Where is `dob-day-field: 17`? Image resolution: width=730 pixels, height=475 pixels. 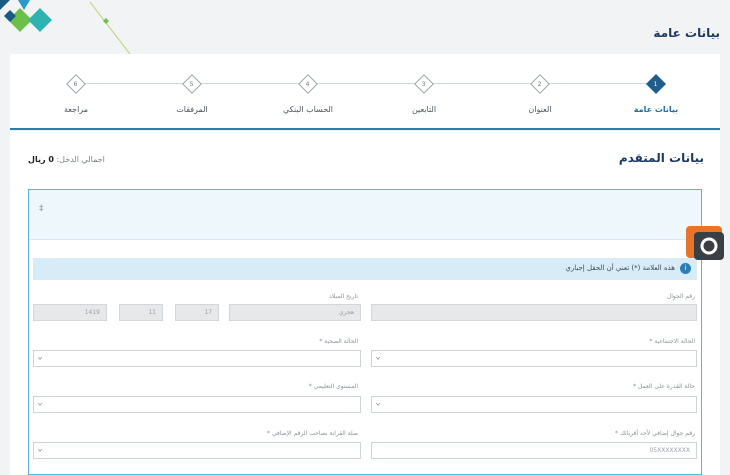
dob-day-field: 17 is located at coordinates (197, 312).